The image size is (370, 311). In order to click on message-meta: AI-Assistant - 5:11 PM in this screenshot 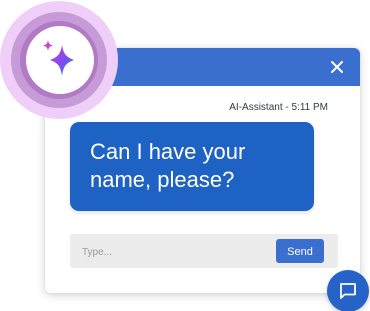, I will do `click(278, 107)`.